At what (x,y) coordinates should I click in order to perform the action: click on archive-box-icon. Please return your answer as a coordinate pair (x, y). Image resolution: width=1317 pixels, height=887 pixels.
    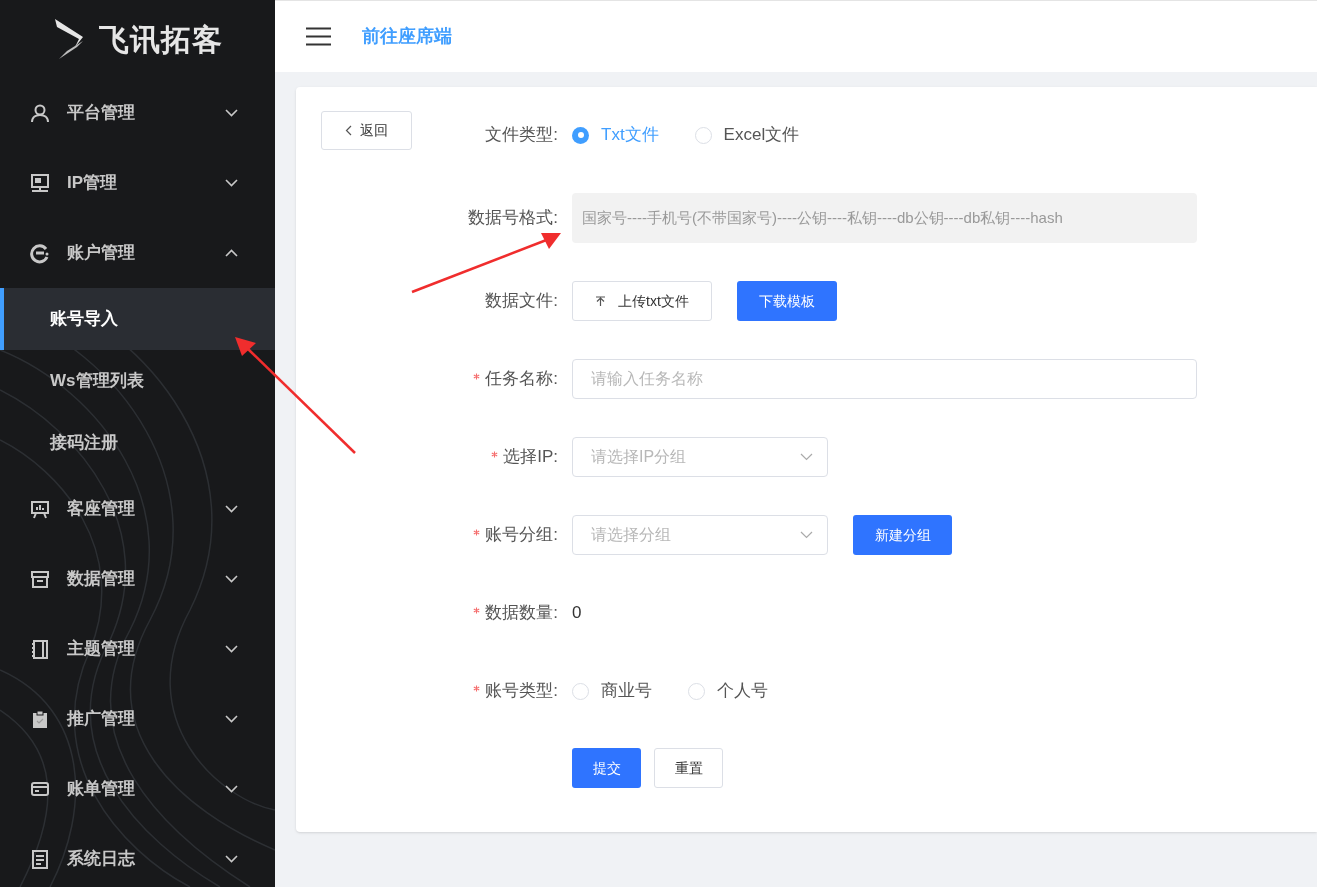
    Looking at the image, I should click on (40, 579).